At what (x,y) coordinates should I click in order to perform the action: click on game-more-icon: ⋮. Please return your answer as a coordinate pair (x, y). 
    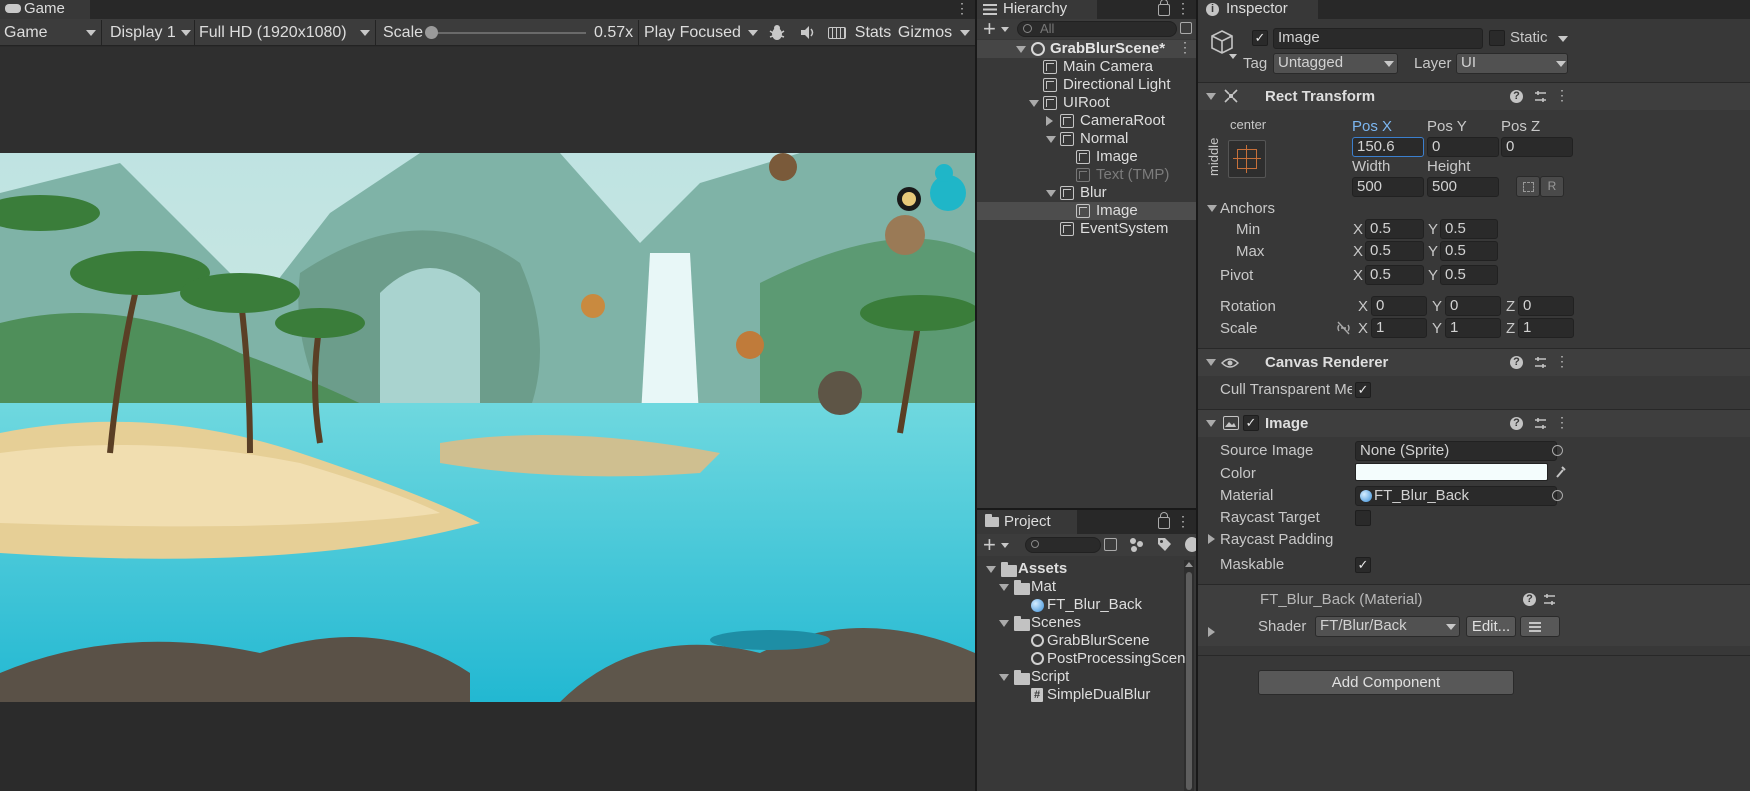
    Looking at the image, I should click on (962, 9).